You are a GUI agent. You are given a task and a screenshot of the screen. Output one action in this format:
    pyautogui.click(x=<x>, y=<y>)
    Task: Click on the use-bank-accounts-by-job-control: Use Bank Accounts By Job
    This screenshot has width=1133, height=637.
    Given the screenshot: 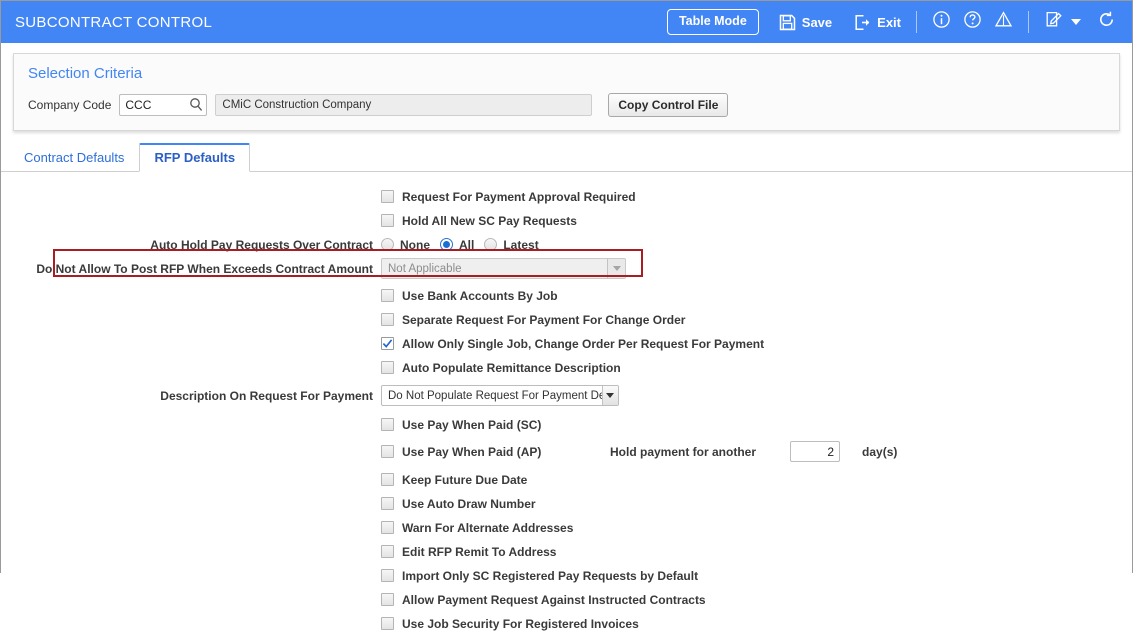 What is the action you would take?
    pyautogui.click(x=469, y=296)
    